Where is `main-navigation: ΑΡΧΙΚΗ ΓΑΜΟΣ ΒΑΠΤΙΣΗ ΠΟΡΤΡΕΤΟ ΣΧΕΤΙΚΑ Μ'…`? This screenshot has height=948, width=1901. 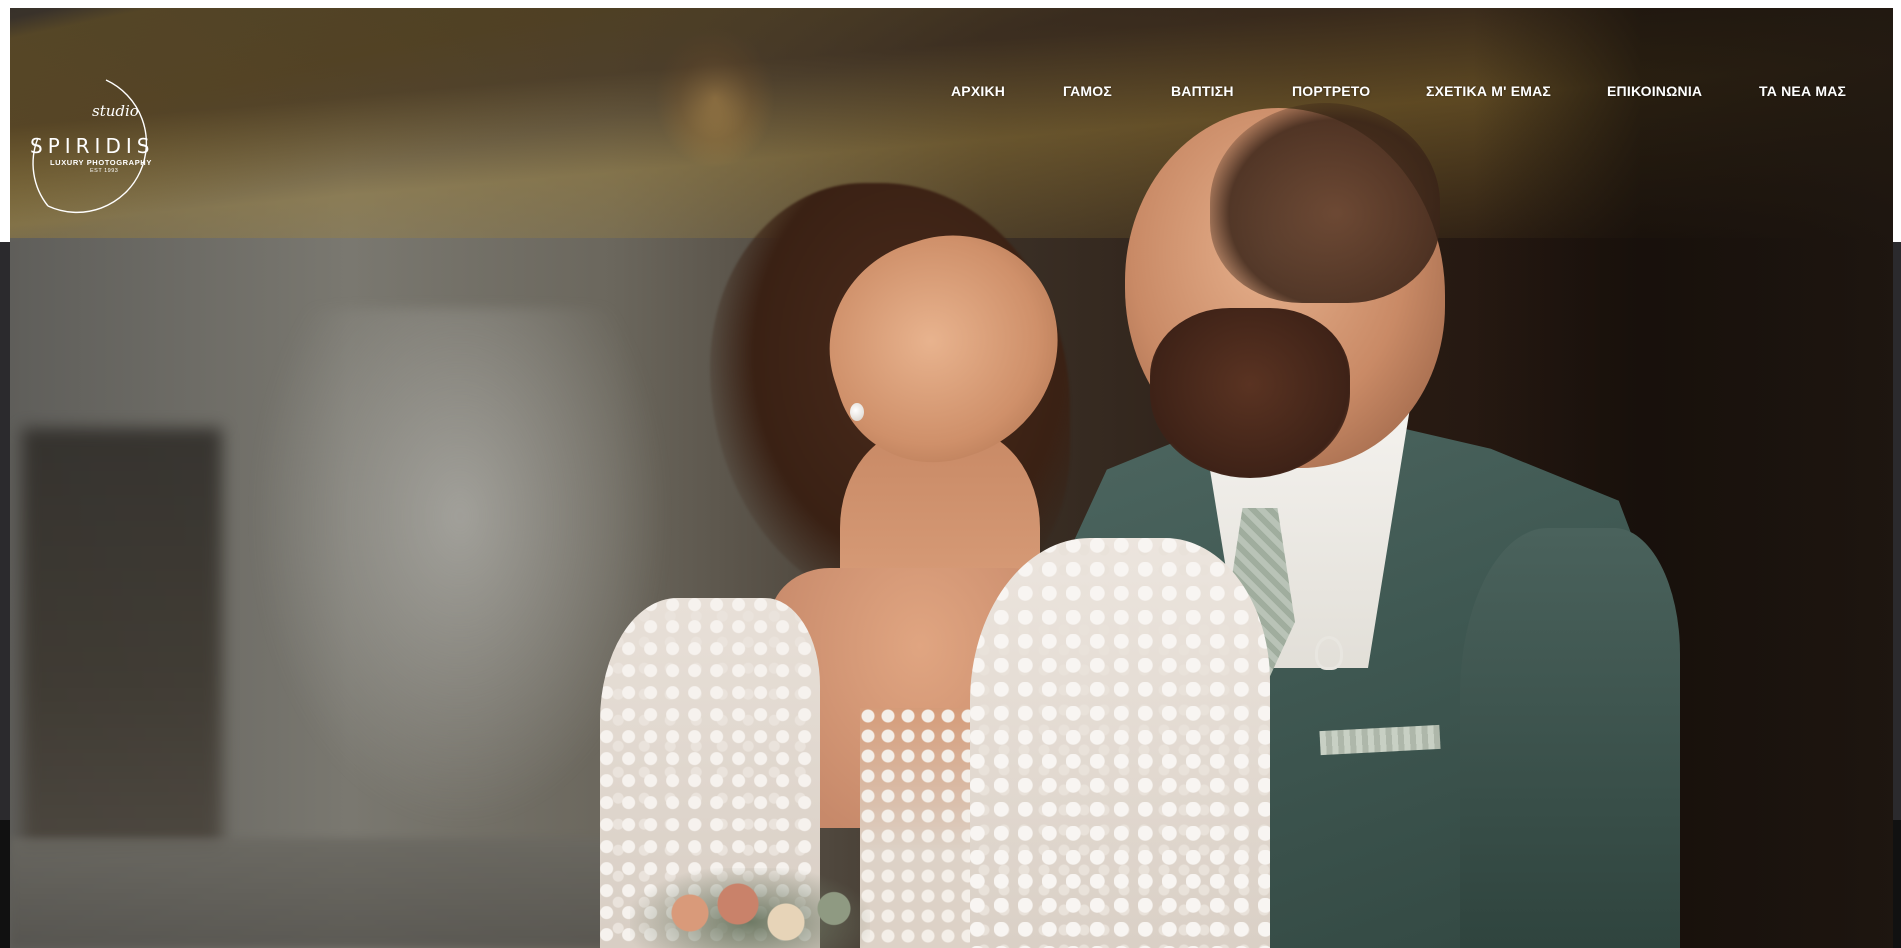 main-navigation: ΑΡΧΙΚΗ ΓΑΜΟΣ ΒΑΠΤΙΣΗ ΠΟΡΤΡΕΤΟ ΣΧΕΤΙΚΑ Μ'… is located at coordinates (950, 93).